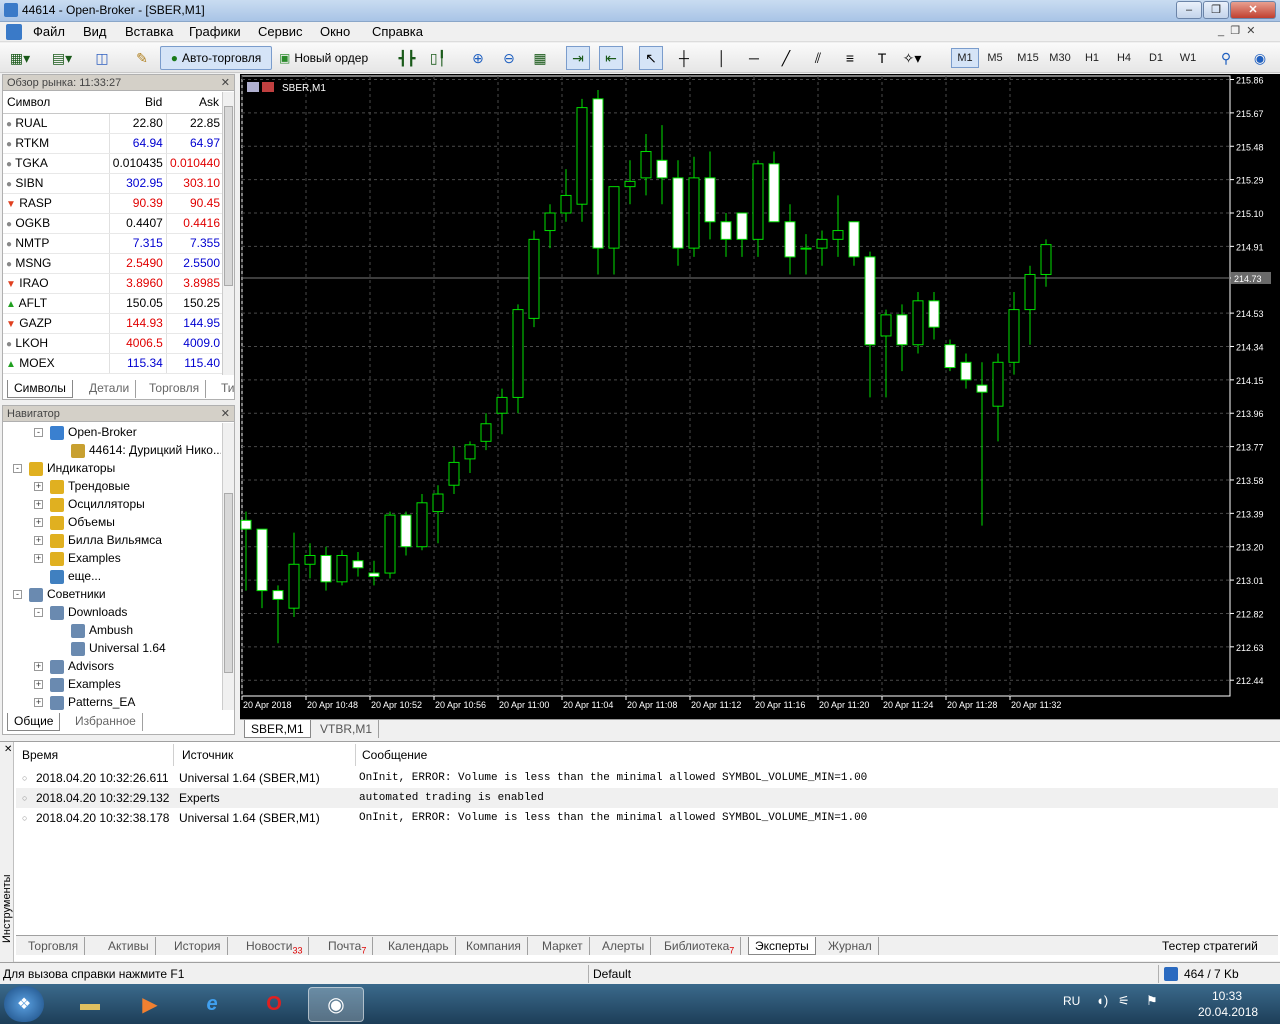 The width and height of the screenshot is (1280, 1024). What do you see at coordinates (1253, 10) in the screenshot?
I see `close-button: ✕` at bounding box center [1253, 10].